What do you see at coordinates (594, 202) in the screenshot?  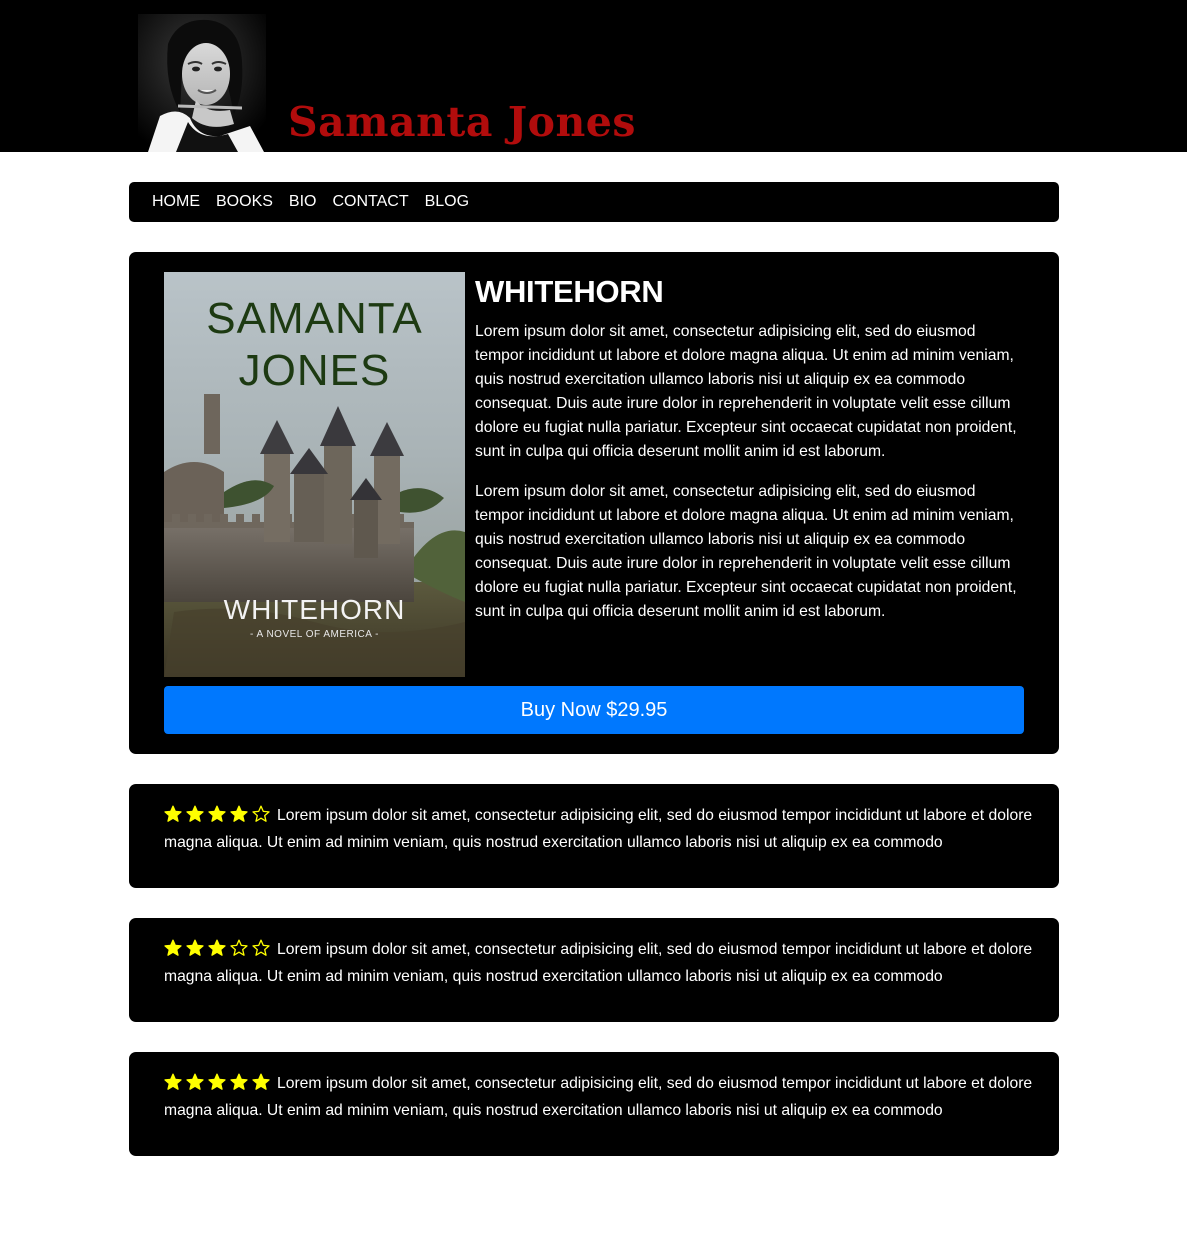 I see `main-nav: HOME BOOKS BIO CONTACT BLOG` at bounding box center [594, 202].